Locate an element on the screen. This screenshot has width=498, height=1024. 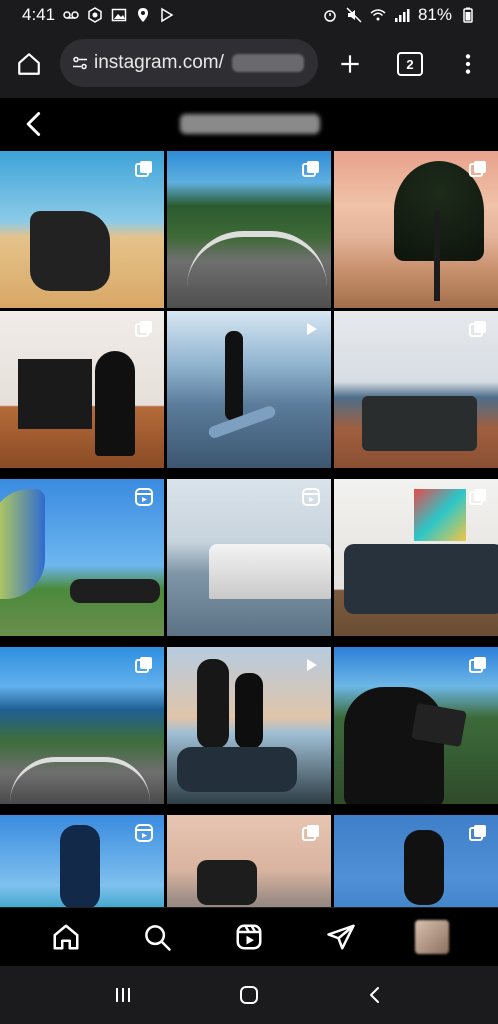
settings-hex-icon is located at coordinates (95, 15).